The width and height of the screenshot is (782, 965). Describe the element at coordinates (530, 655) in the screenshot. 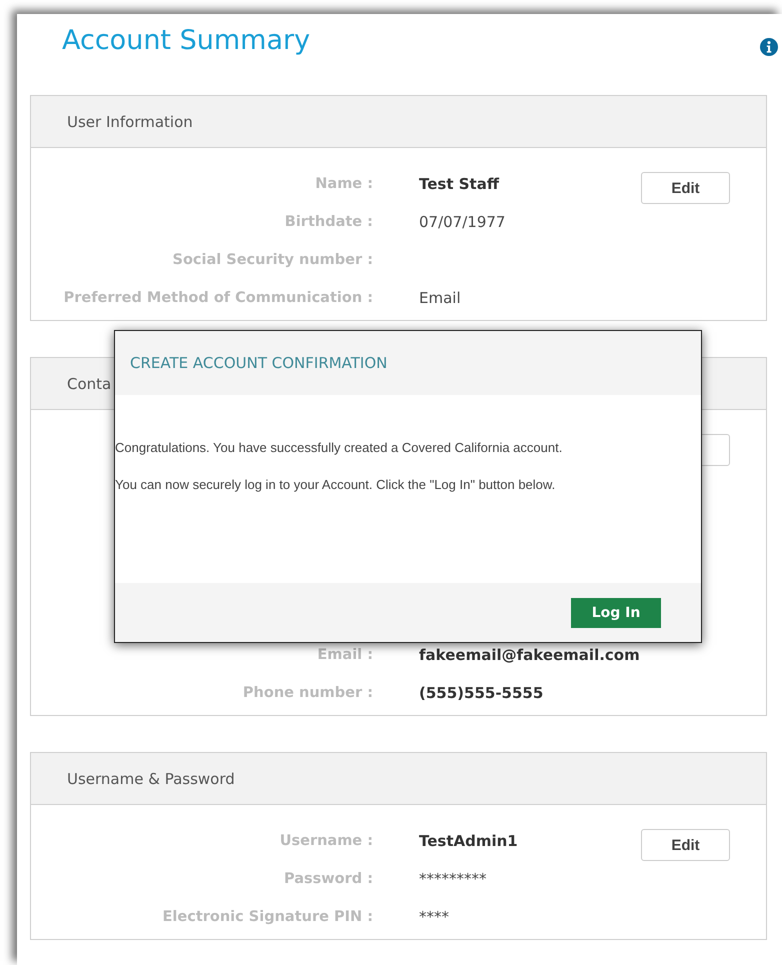

I see `field-value: fakeemail@fakeemail.com` at that location.